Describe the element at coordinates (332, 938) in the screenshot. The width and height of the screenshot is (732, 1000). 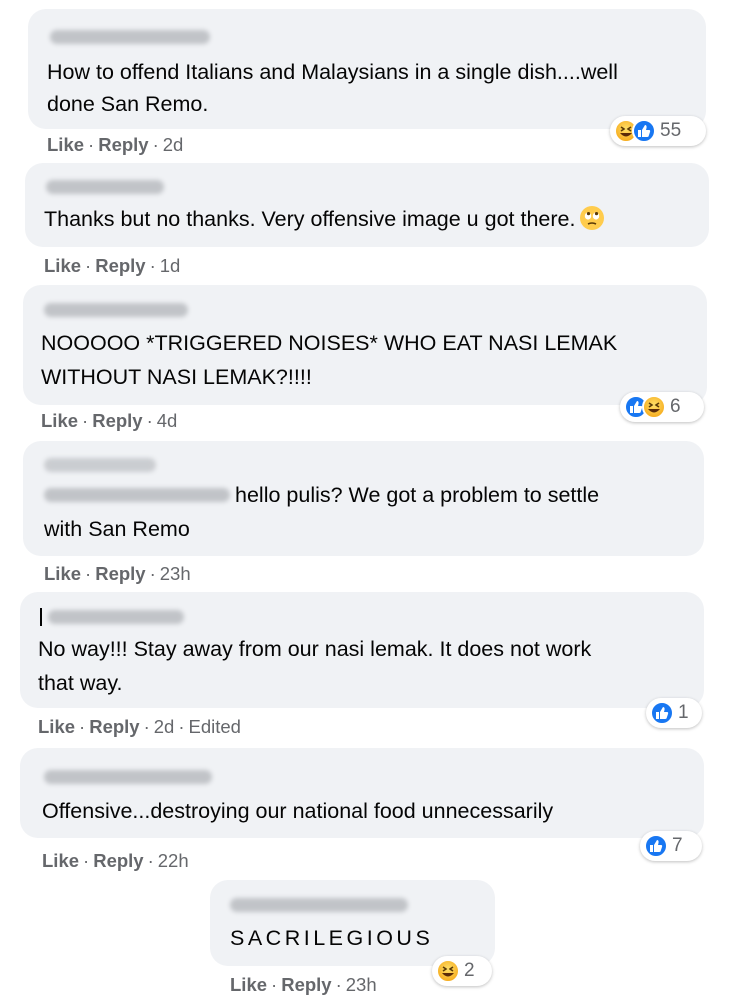
I see `comment-text-line-1: SACRILEGIOUS` at that location.